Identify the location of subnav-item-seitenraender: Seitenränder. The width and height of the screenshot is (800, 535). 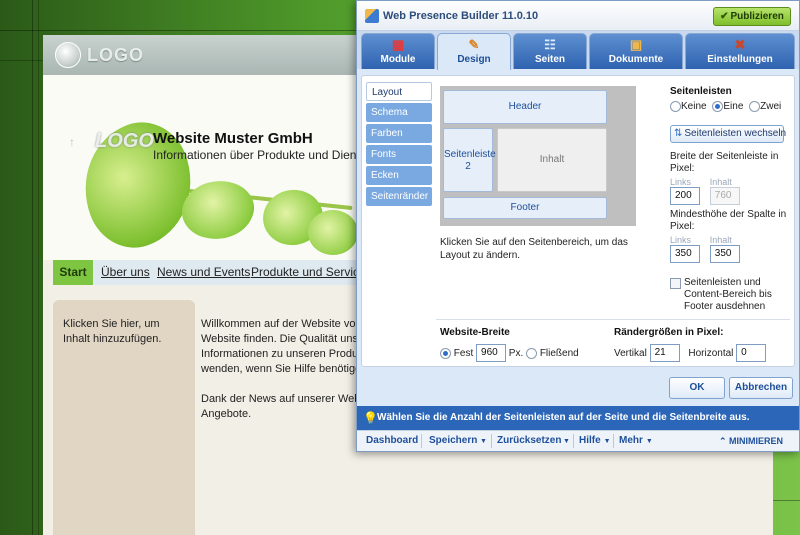
(399, 196).